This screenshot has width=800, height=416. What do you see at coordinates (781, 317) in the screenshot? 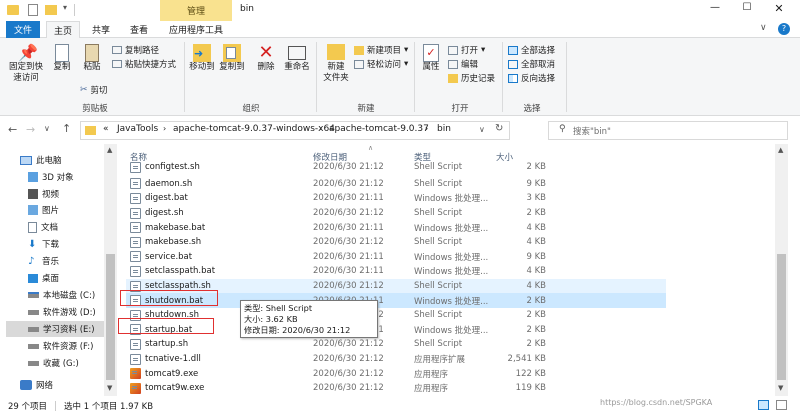
I see `file-list-scrollbar-thumb` at bounding box center [781, 317].